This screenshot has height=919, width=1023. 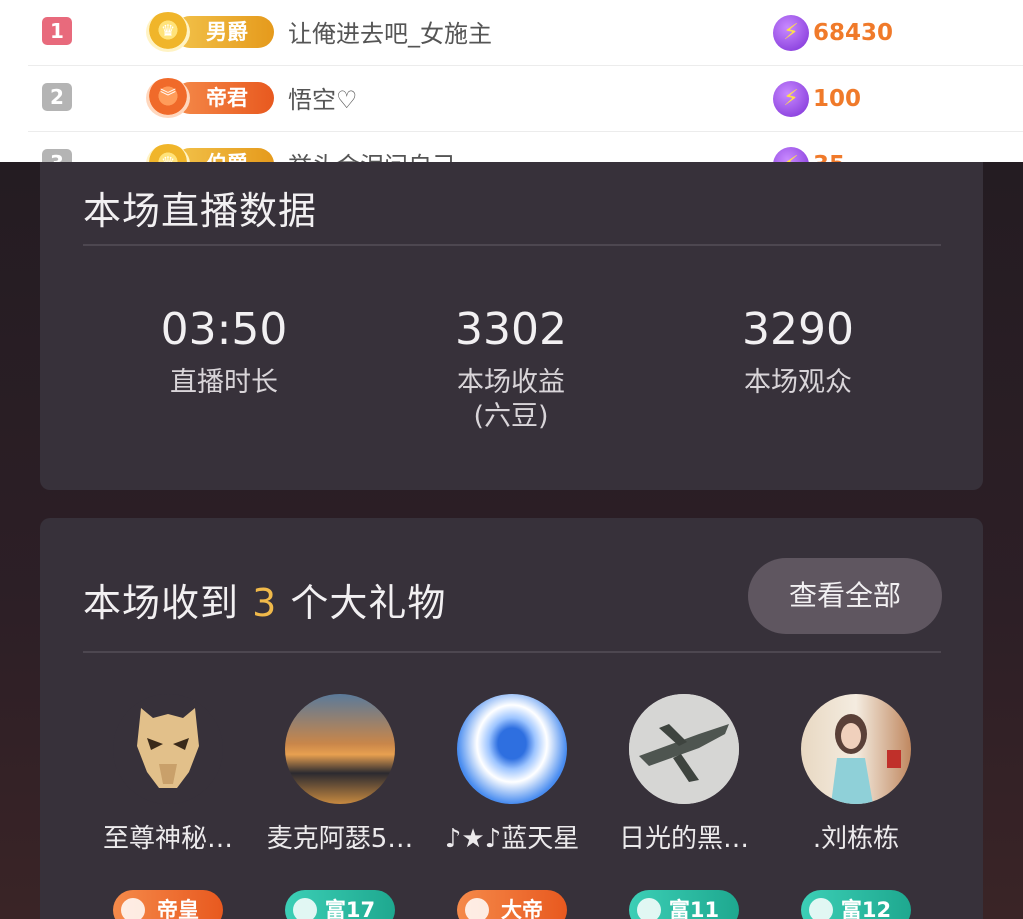 I want to click on level-badge: 大帝, so click(x=512, y=904).